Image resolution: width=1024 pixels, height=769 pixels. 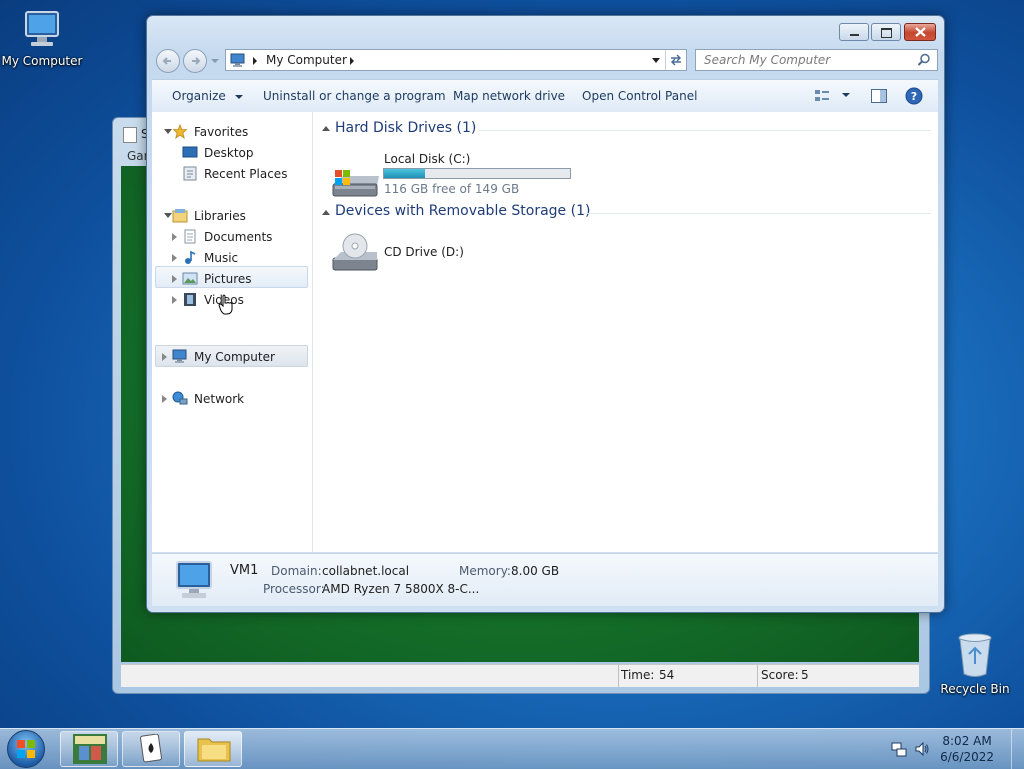 I want to click on score-value: 5, so click(x=805, y=675).